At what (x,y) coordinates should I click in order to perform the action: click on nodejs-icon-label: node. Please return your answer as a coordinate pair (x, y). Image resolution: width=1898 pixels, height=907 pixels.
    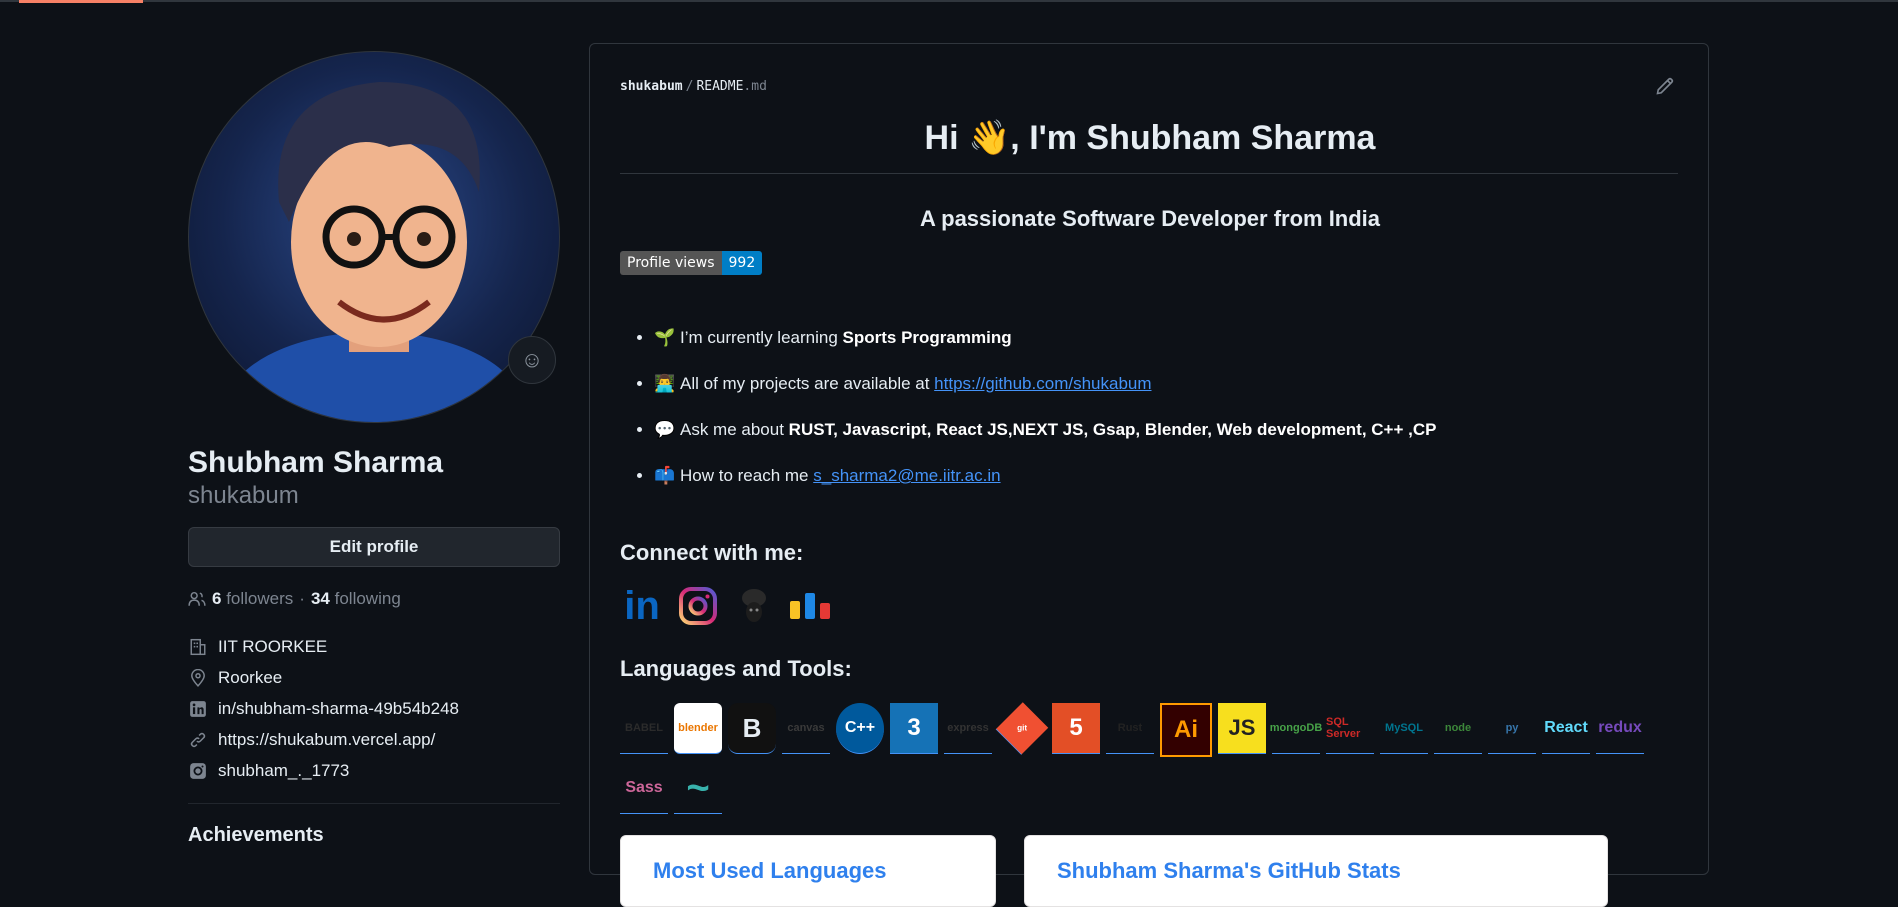
    Looking at the image, I should click on (1458, 728).